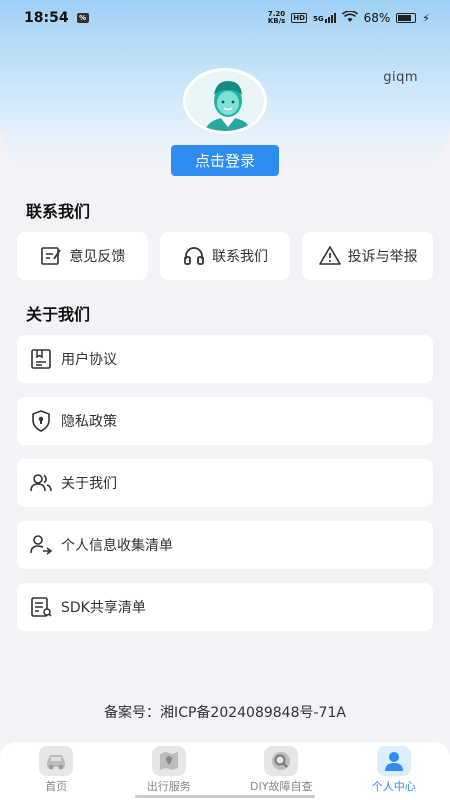  I want to click on shield-icon, so click(41, 421).